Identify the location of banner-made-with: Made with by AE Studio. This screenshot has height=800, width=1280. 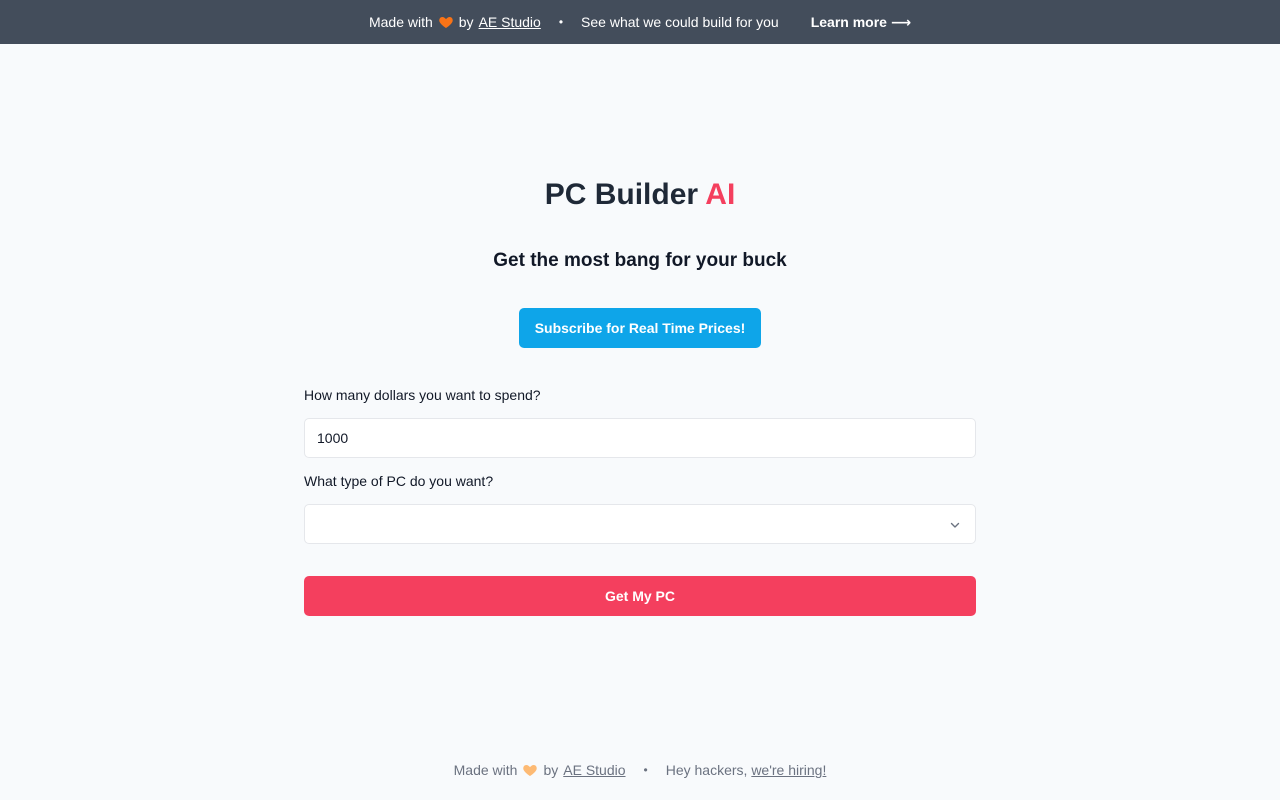
(455, 22).